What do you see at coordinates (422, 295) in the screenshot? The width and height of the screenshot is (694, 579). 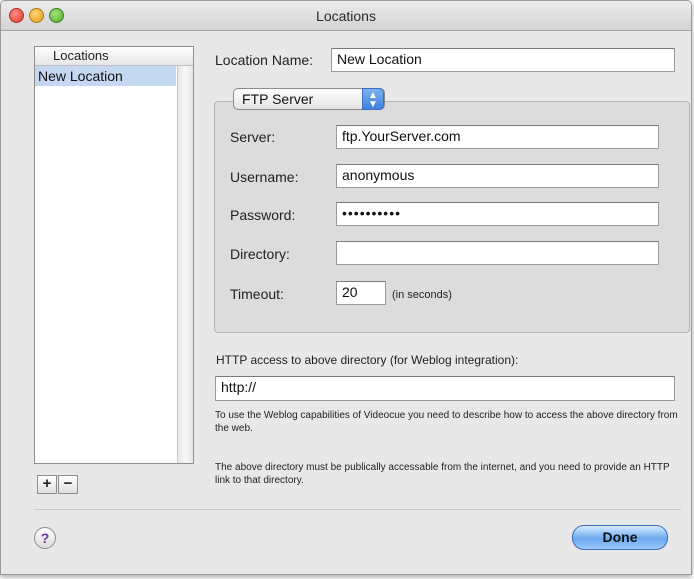 I see `timeout-unit-label: (in seconds)` at bounding box center [422, 295].